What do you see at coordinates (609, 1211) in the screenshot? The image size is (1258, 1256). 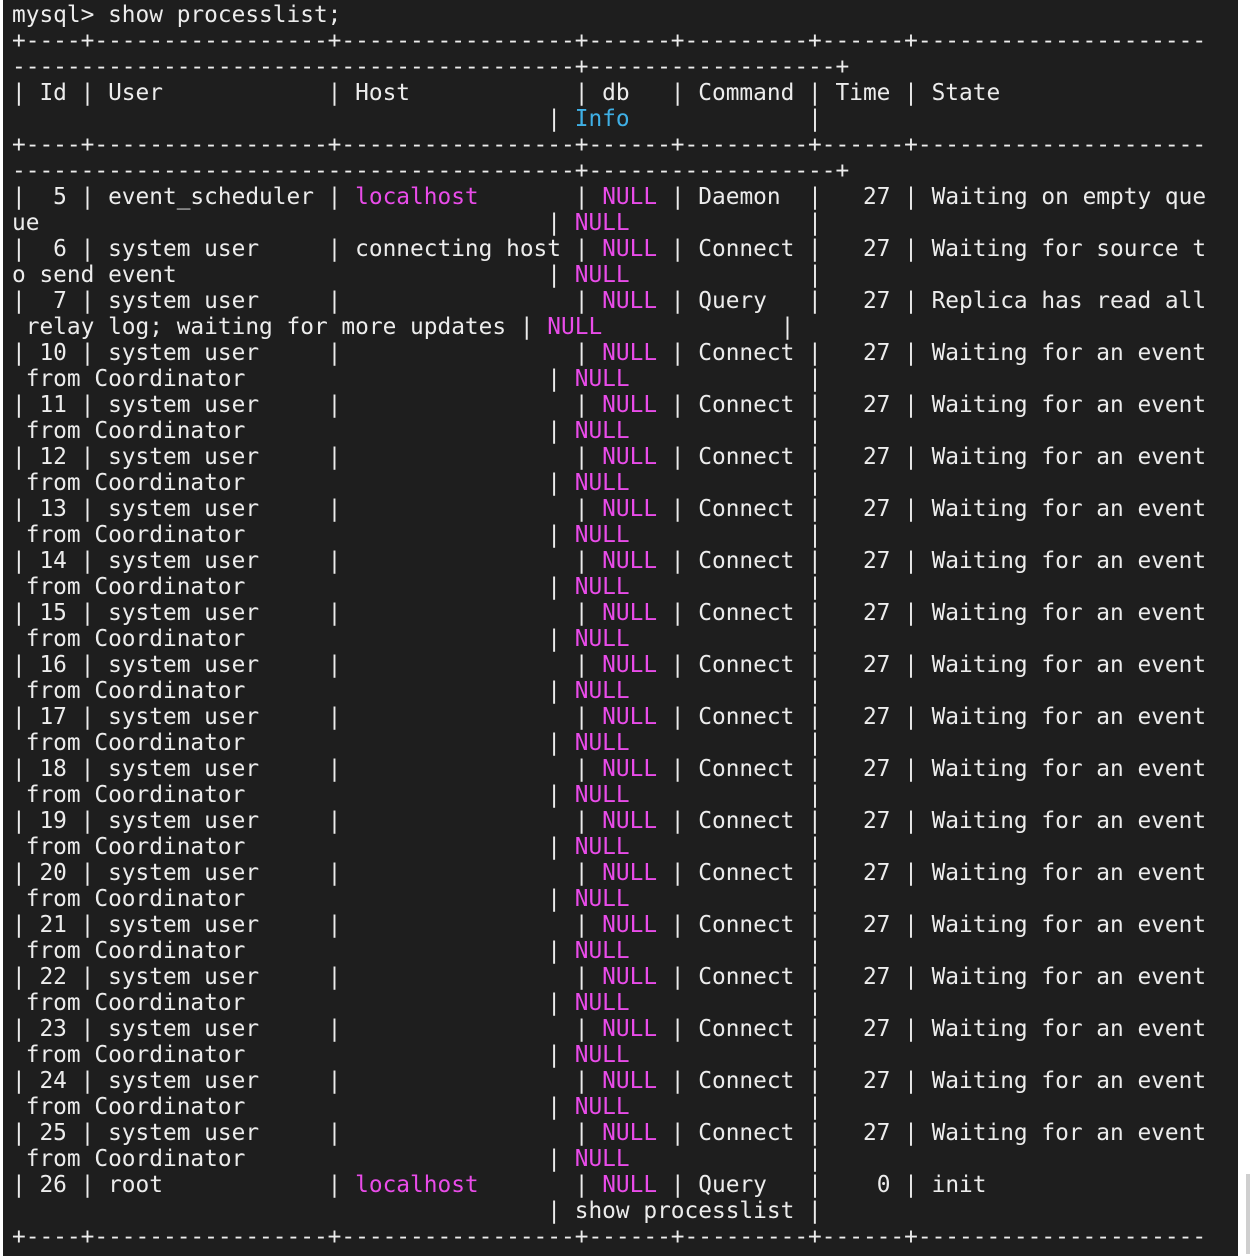 I see `terminal-line: | show processlist |` at bounding box center [609, 1211].